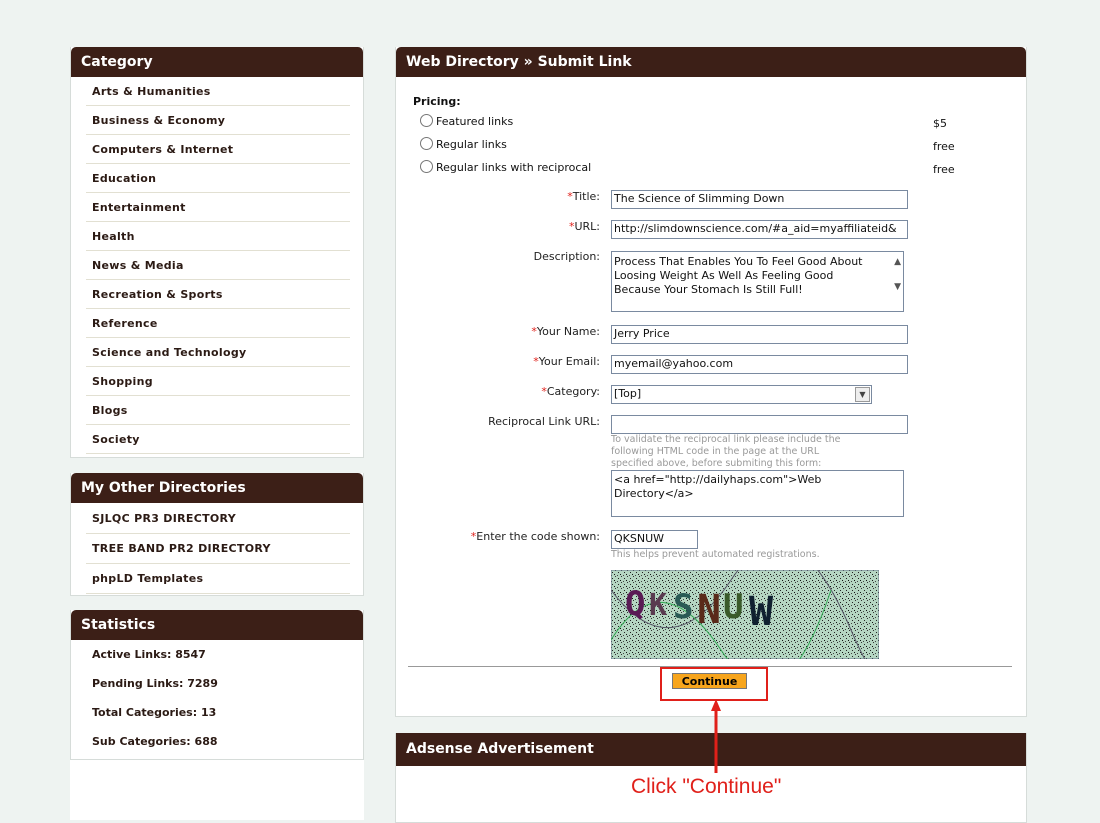  What do you see at coordinates (587, 226) in the screenshot?
I see `url-label: URL:` at bounding box center [587, 226].